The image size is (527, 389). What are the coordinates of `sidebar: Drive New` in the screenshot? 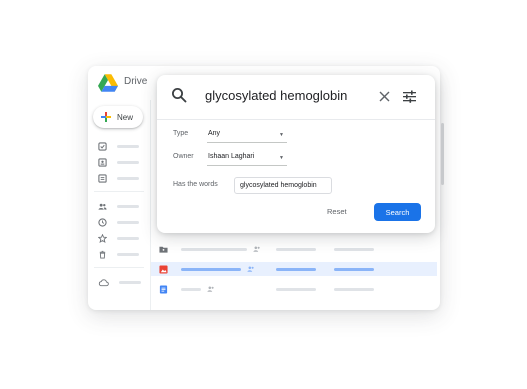 It's located at (119, 188).